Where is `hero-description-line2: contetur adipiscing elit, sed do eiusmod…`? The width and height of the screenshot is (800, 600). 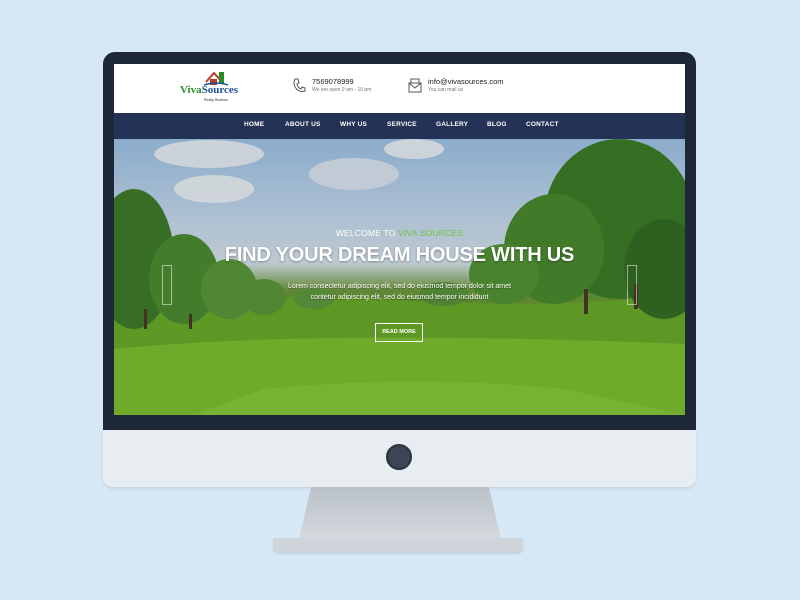 hero-description-line2: contetur adipiscing elit, sed do eiusmod… is located at coordinates (399, 297).